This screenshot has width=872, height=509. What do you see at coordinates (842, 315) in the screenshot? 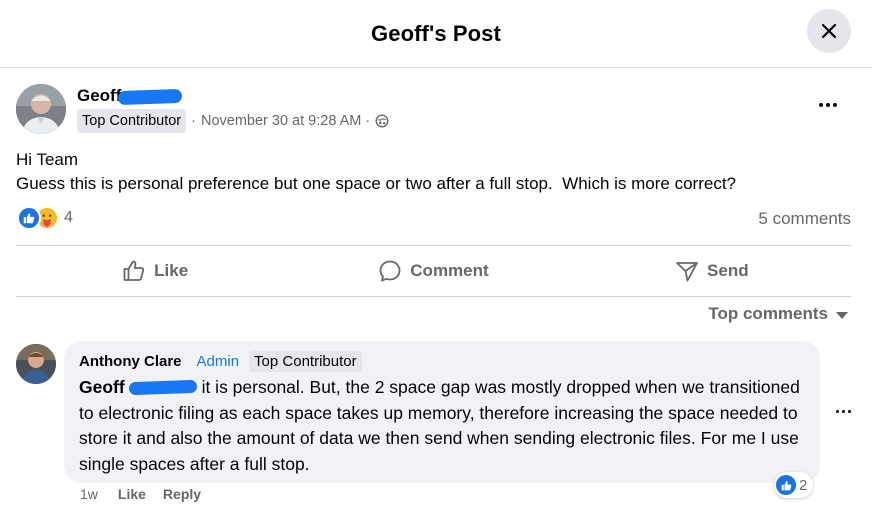
I see `caret-down-icon` at bounding box center [842, 315].